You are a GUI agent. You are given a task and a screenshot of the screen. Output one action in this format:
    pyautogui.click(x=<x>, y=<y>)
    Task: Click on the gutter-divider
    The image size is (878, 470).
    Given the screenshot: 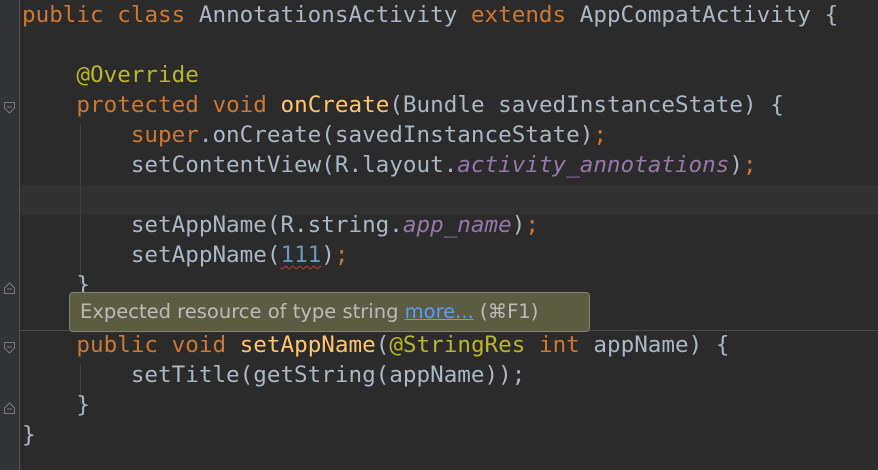 What is the action you would take?
    pyautogui.click(x=19, y=235)
    